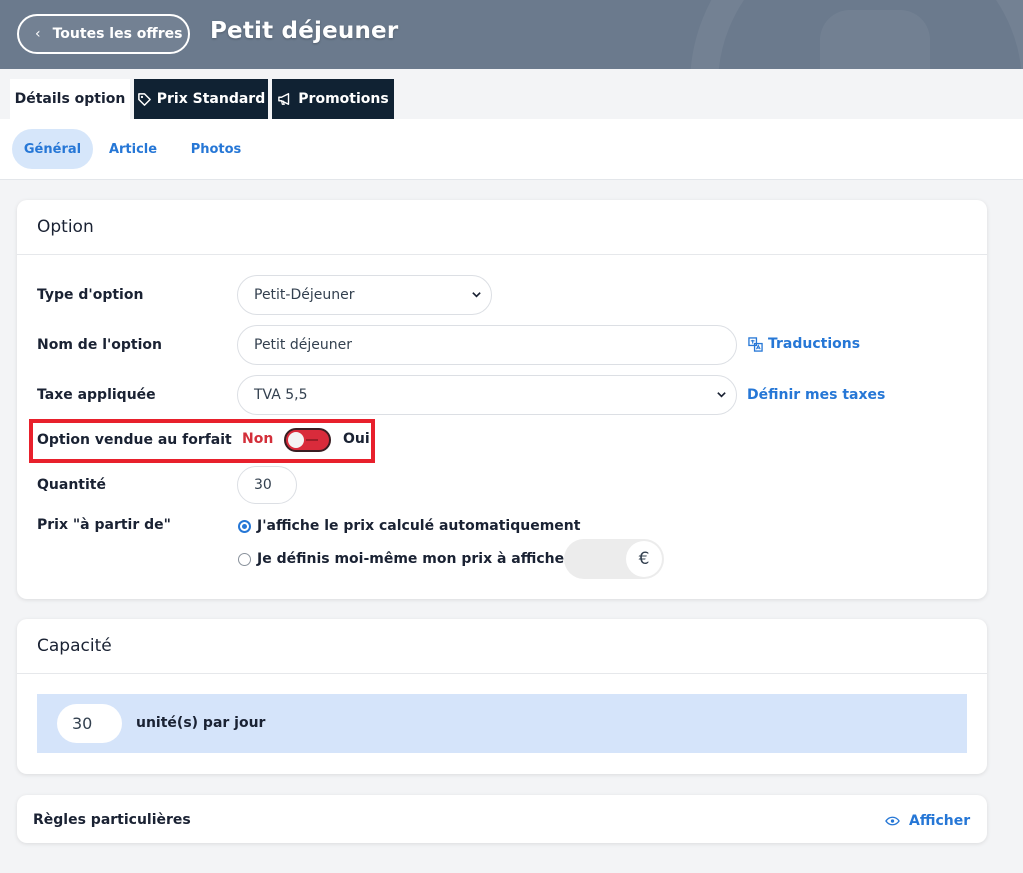 The width and height of the screenshot is (1023, 873). Describe the element at coordinates (511, 149) in the screenshot. I see `sub-navigation: Général Article Photos` at that location.